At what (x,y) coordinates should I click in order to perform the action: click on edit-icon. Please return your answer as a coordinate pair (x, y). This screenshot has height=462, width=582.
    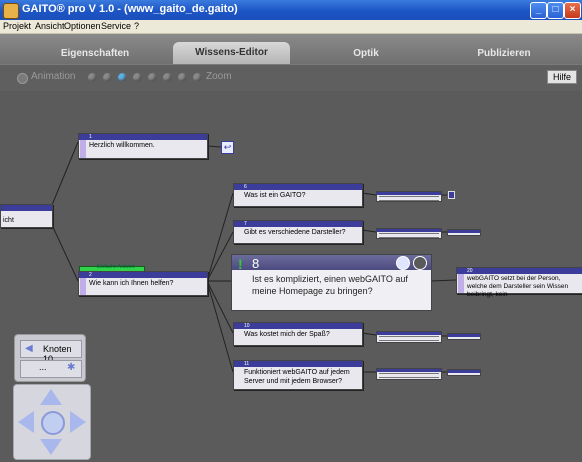
    Looking at the image, I should click on (420, 263).